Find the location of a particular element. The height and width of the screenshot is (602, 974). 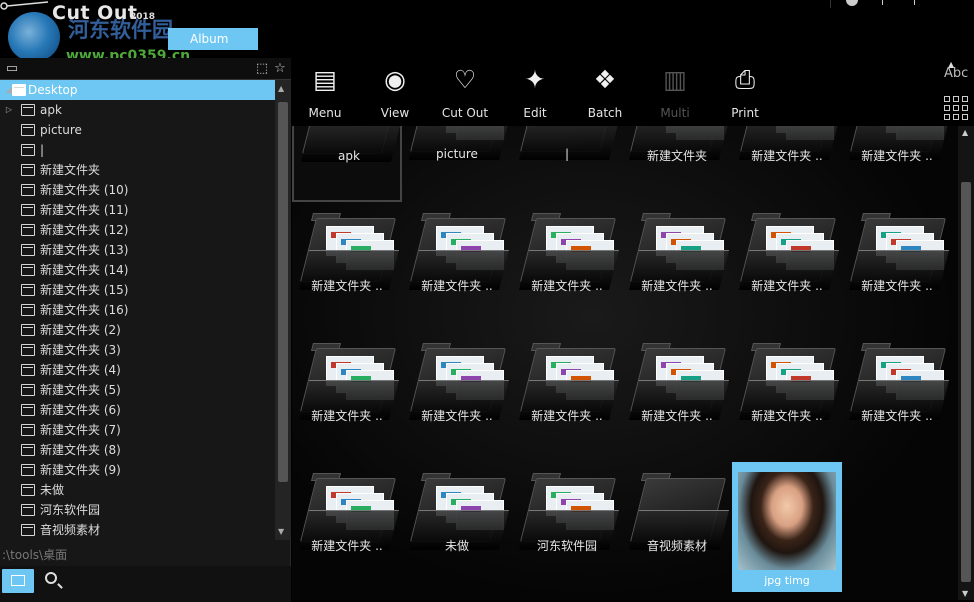

folder-thumbnail: 河东软件园 is located at coordinates (567, 527).